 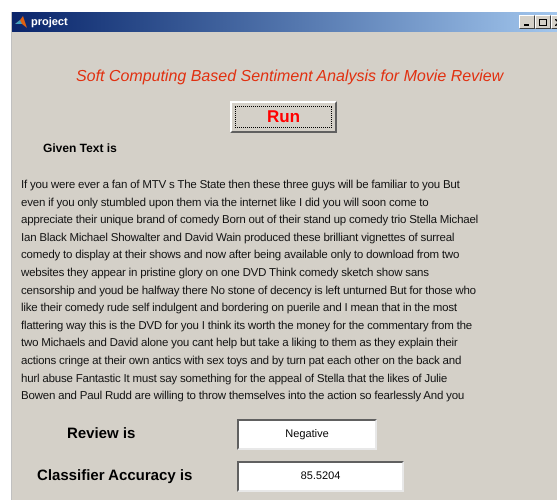 What do you see at coordinates (320, 476) in the screenshot?
I see `result-field: 85.5204` at bounding box center [320, 476].